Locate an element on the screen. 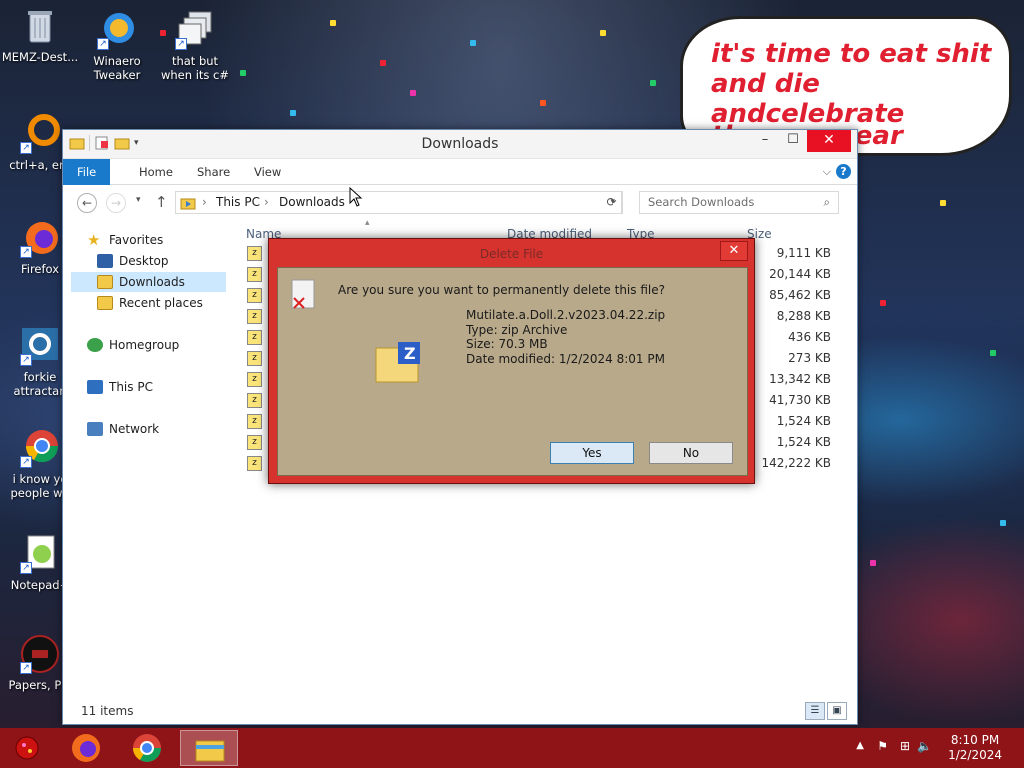 The width and height of the screenshot is (1024, 768). tab-file: File is located at coordinates (87, 172).